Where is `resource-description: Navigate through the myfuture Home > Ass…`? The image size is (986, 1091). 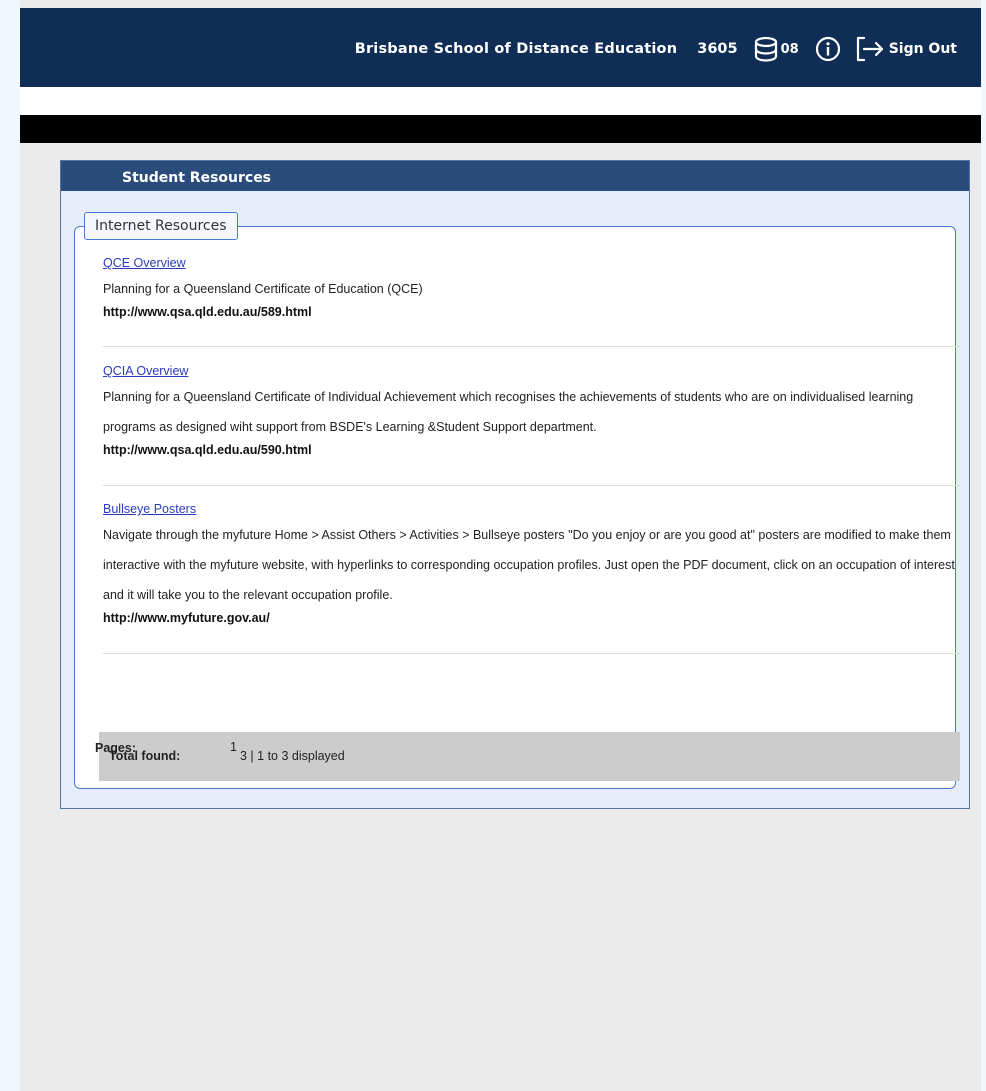
resource-description: Navigate through the myfuture Home > Ass… is located at coordinates (529, 565).